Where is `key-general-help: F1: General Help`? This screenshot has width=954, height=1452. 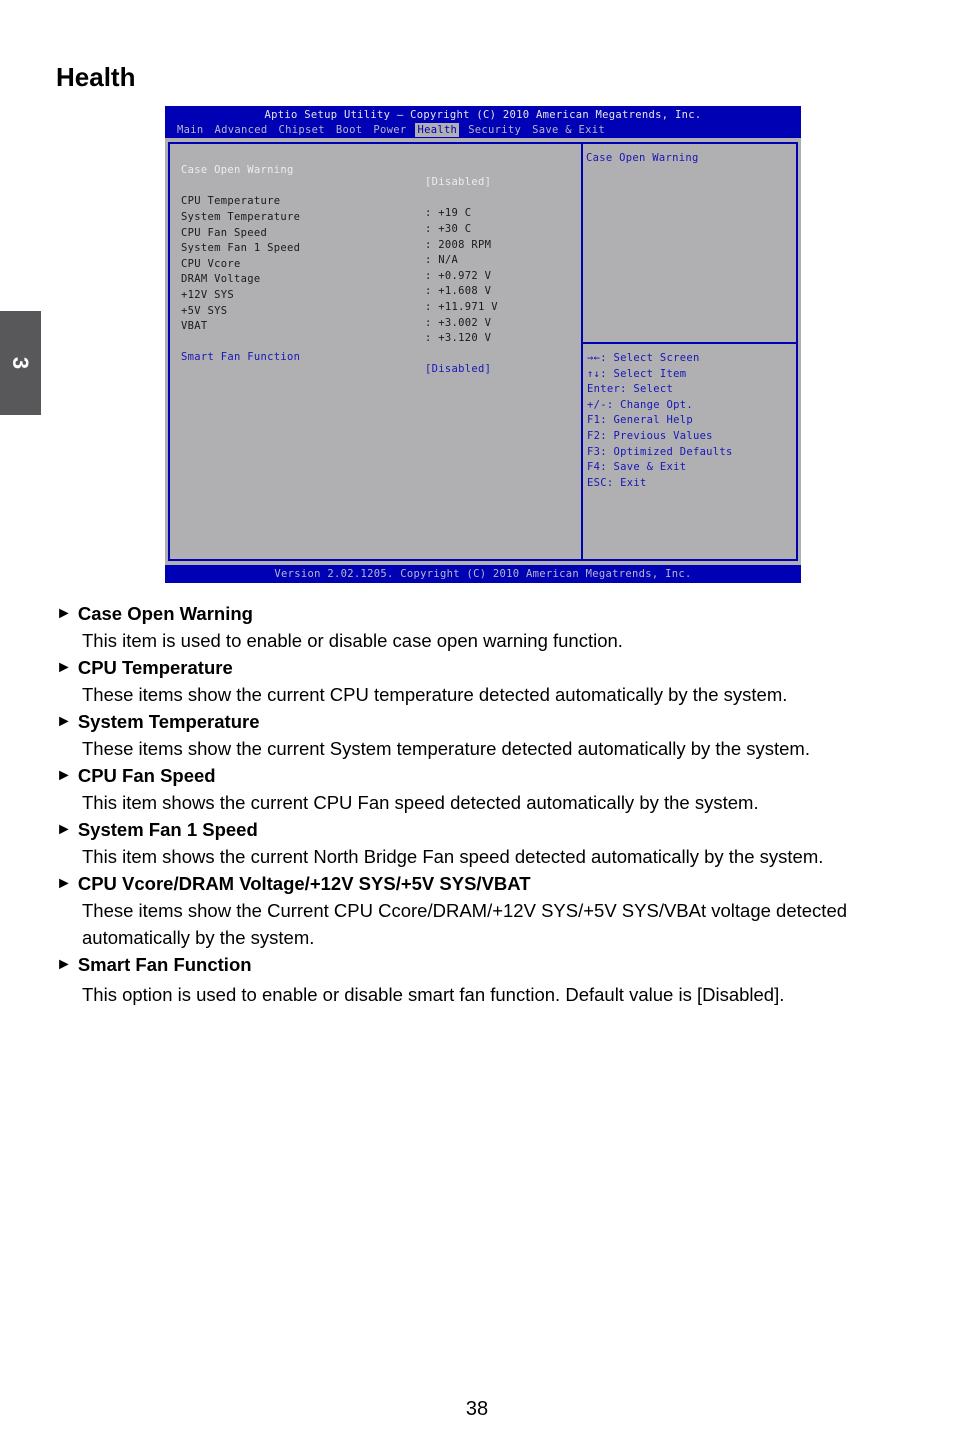
key-general-help: F1: General Help is located at coordinates (640, 420).